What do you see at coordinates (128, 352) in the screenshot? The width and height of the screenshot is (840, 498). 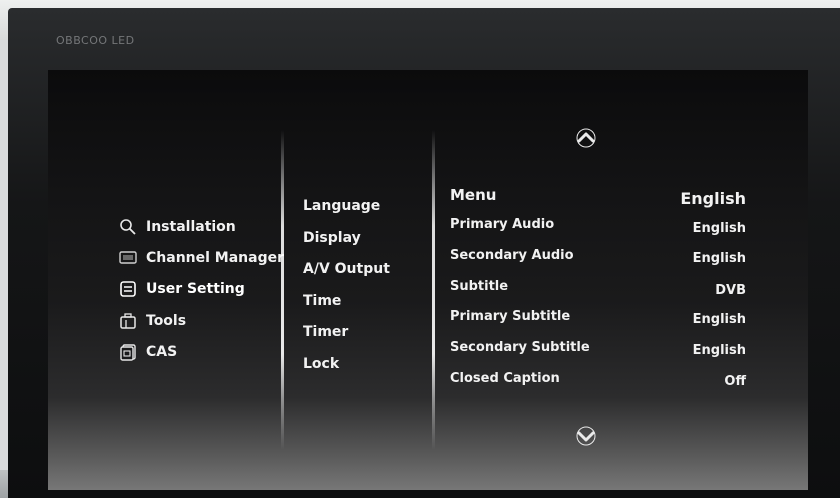 I see `card-icon` at bounding box center [128, 352].